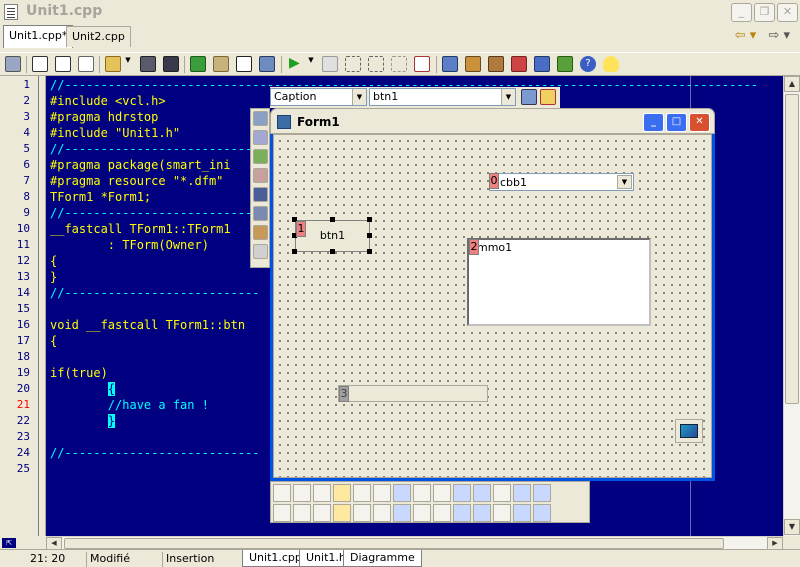 Image resolution: width=800 pixels, height=567 pixels. I want to click on tip-icon, so click(611, 64).